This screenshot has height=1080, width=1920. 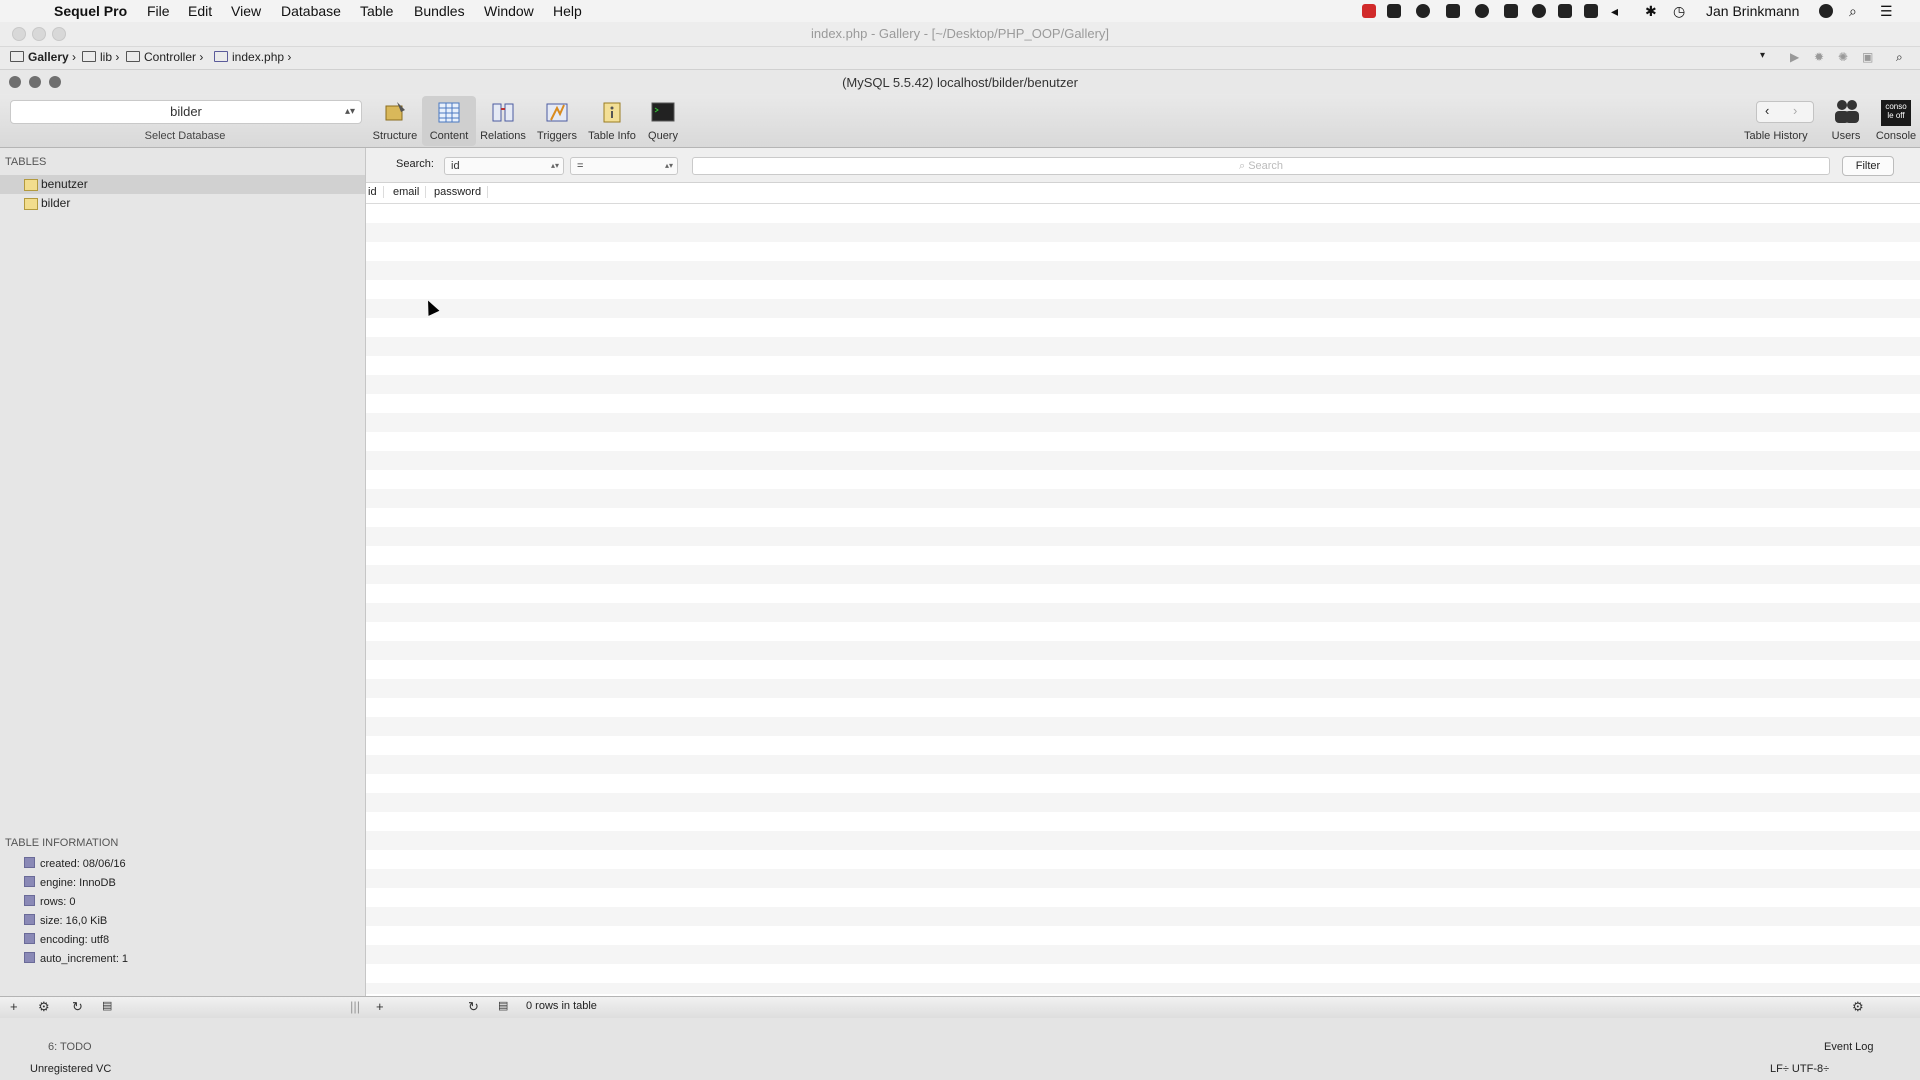 I want to click on column-header-id: id, so click(x=376, y=192).